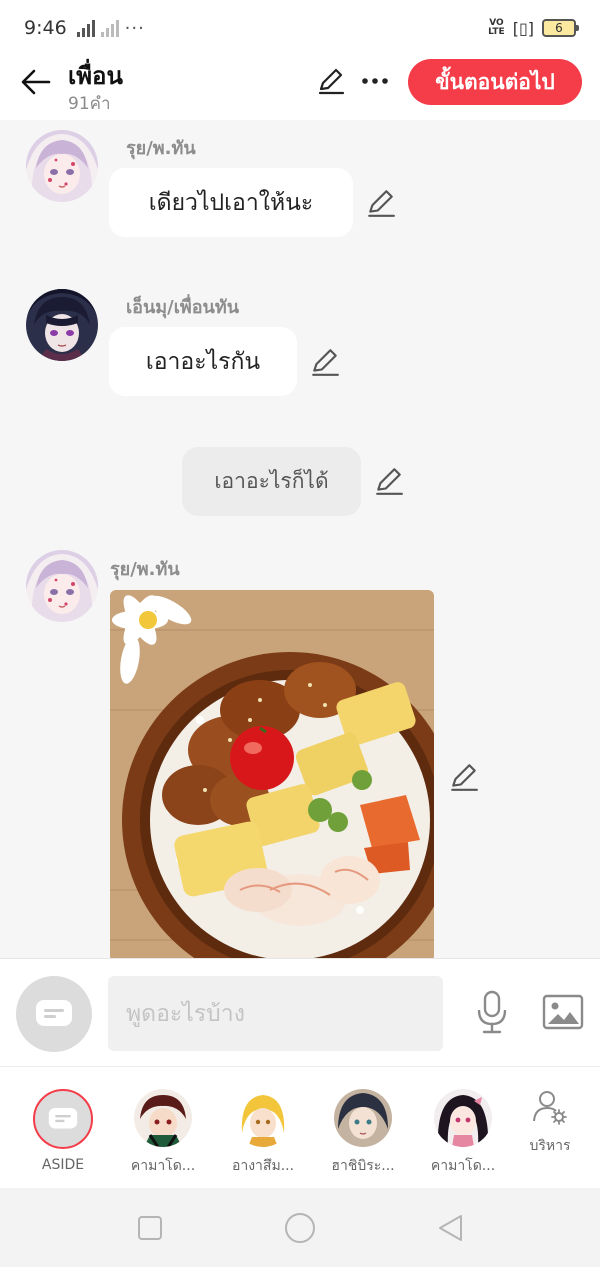 The image size is (600, 1267). I want to click on message-bubble: เอาอะไรกัน, so click(203, 361).